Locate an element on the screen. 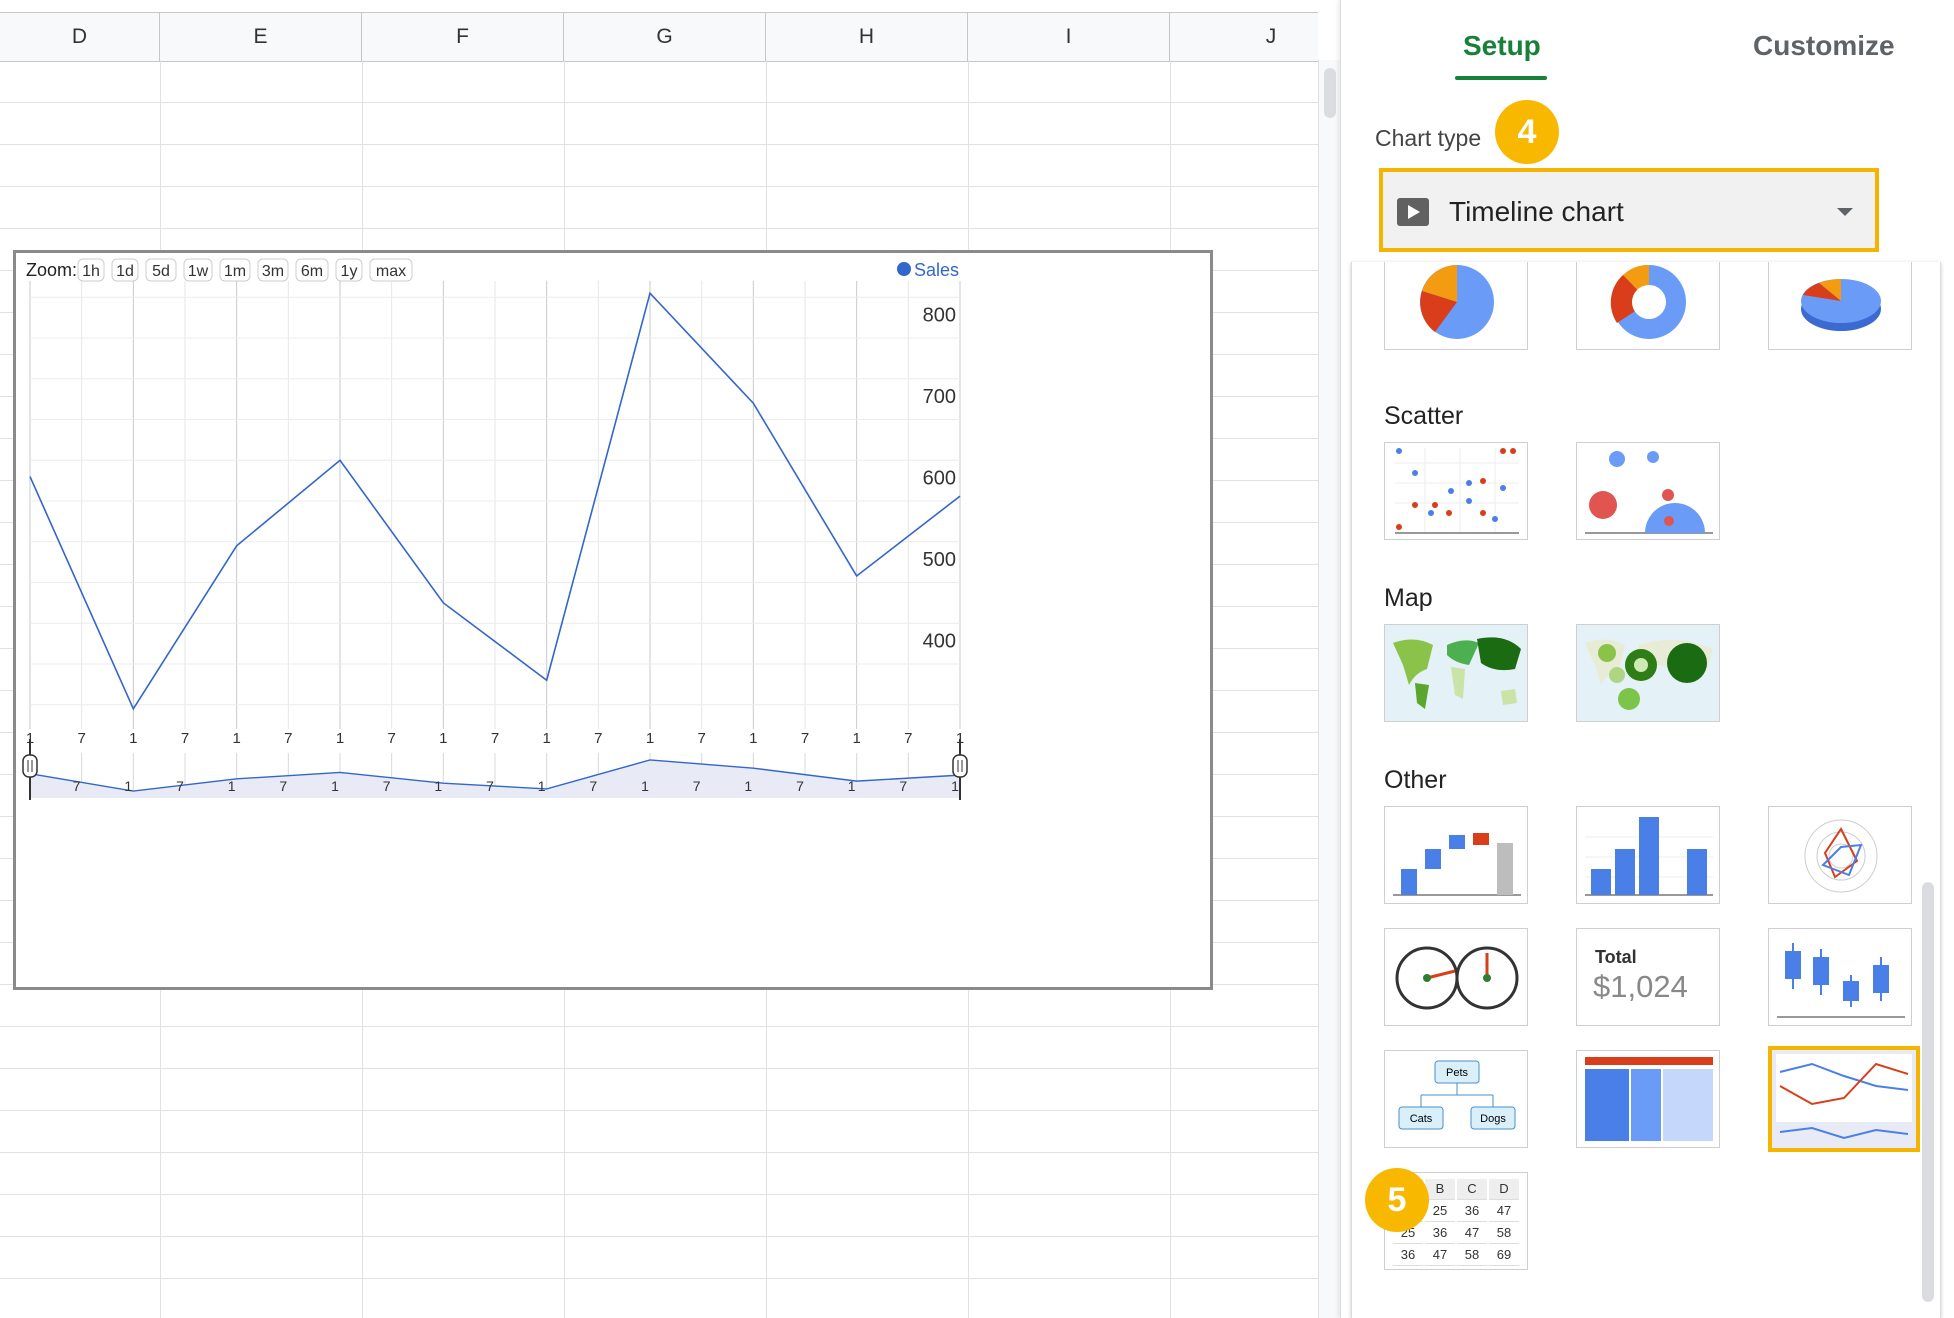  column-header-h: H is located at coordinates (867, 37).